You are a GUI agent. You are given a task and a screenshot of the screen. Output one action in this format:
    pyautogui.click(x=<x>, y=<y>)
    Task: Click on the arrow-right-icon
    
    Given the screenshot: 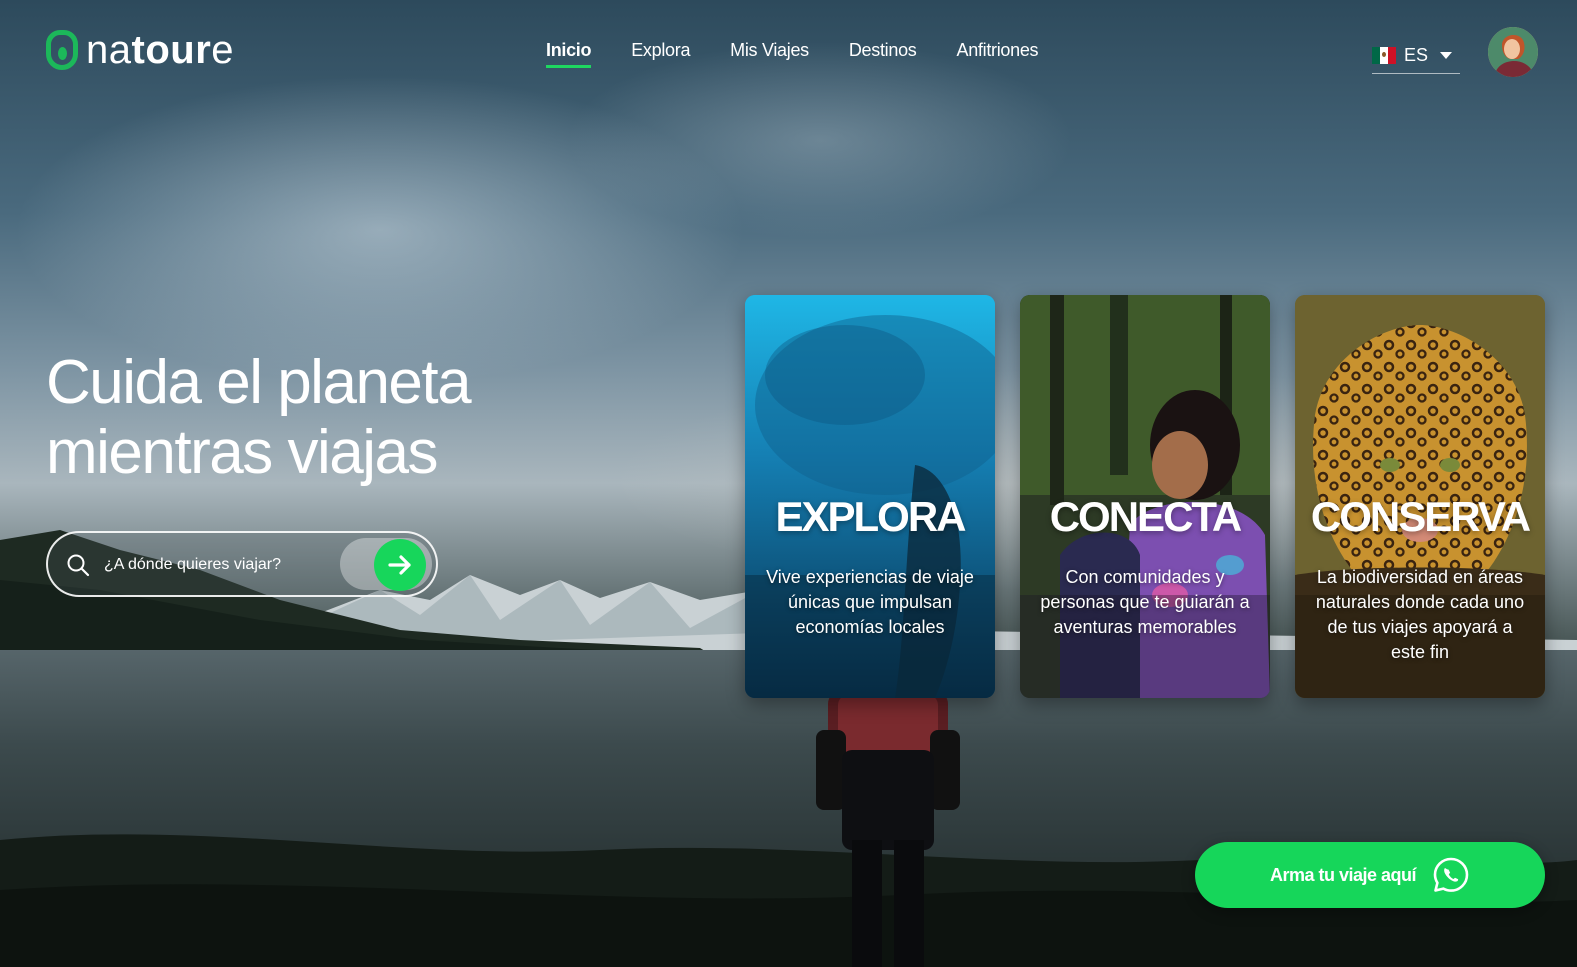 What is the action you would take?
    pyautogui.click(x=399, y=565)
    